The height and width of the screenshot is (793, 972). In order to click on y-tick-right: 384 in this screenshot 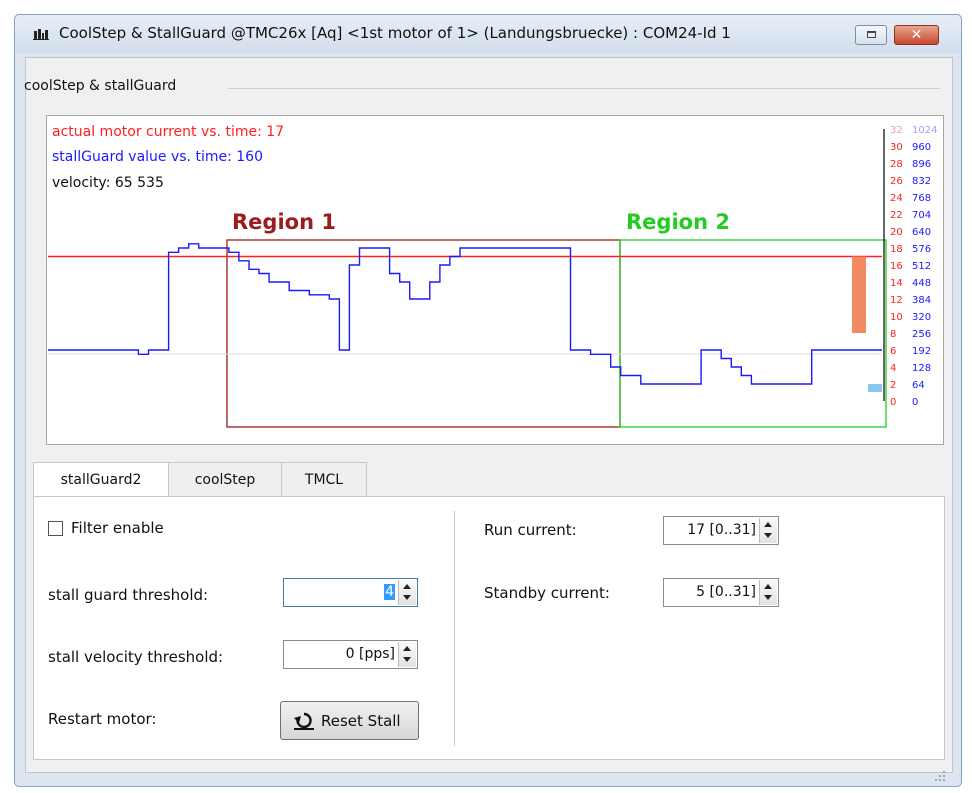, I will do `click(921, 300)`.